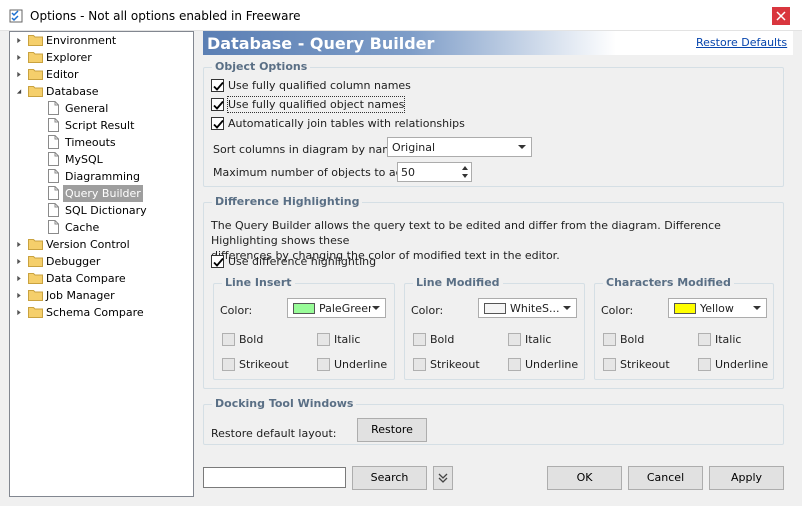 The image size is (802, 506). I want to click on tree-folder-item: Environment, so click(101, 40).